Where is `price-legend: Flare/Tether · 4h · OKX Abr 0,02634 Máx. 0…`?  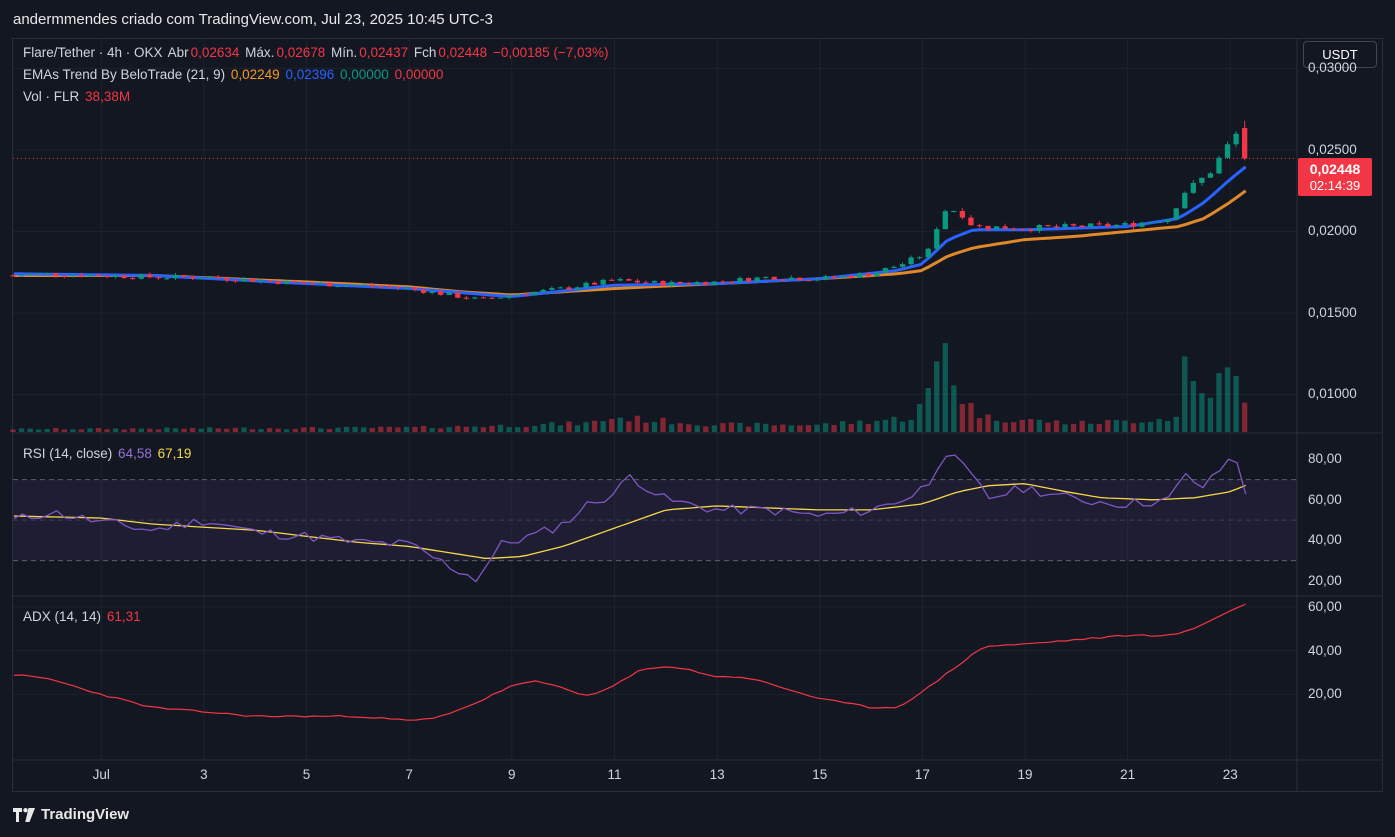
price-legend: Flare/Tether · 4h · OKX Abr 0,02634 Máx. 0… is located at coordinates (317, 52).